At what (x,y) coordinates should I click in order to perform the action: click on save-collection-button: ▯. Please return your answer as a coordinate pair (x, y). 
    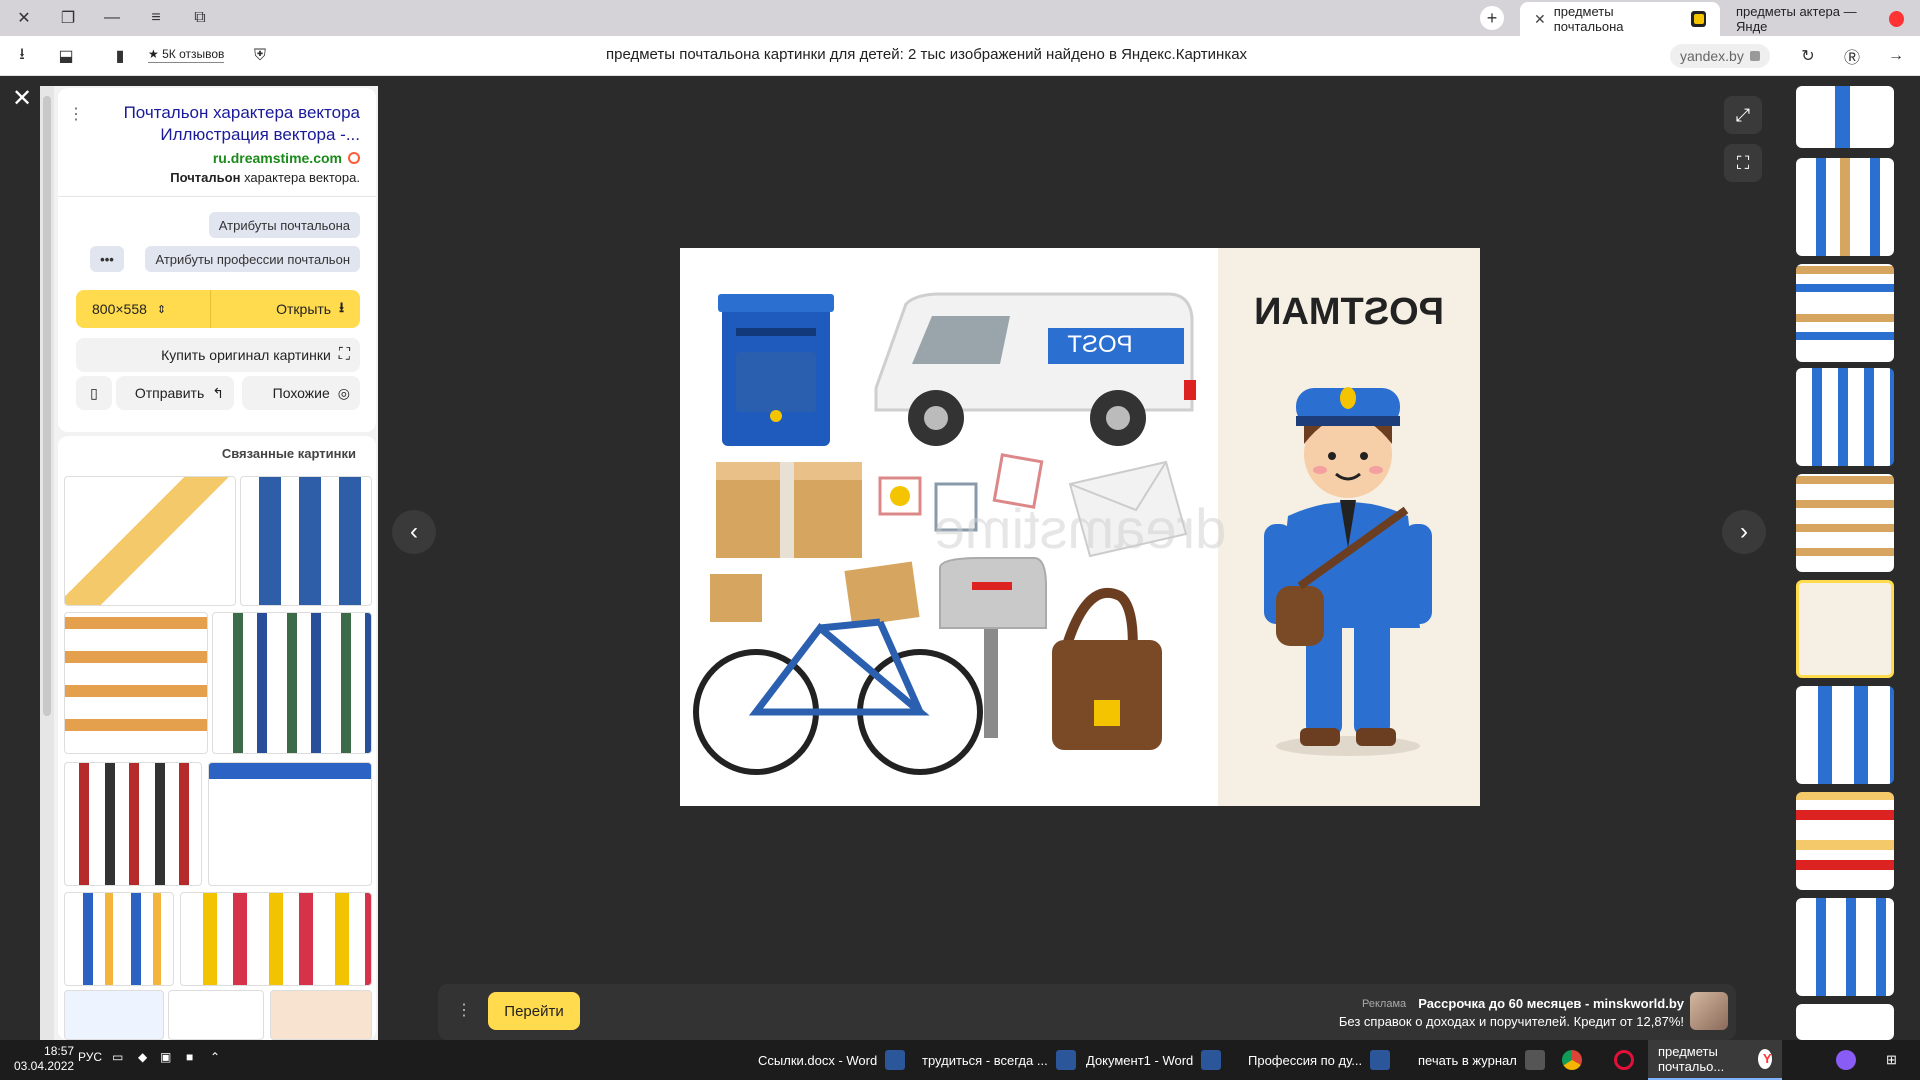
    Looking at the image, I should click on (94, 393).